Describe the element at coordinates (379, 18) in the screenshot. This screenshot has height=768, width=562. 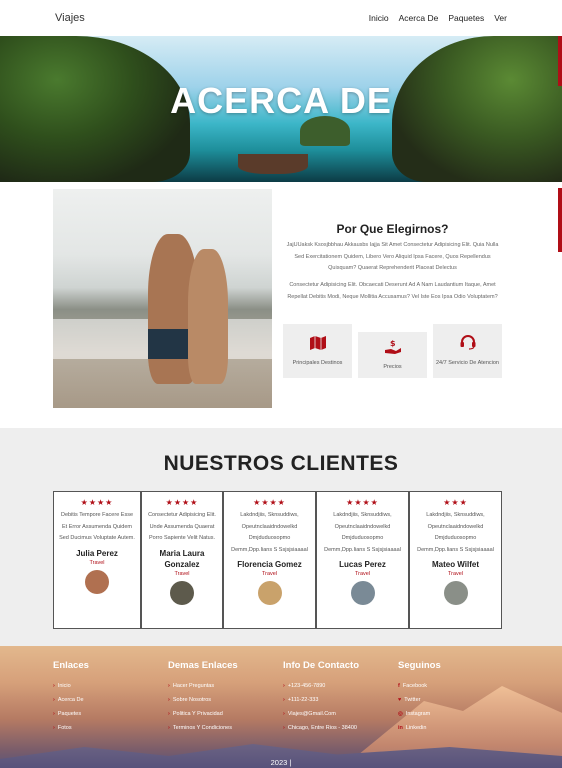
I see `nav-link-inicio: Inicio` at that location.